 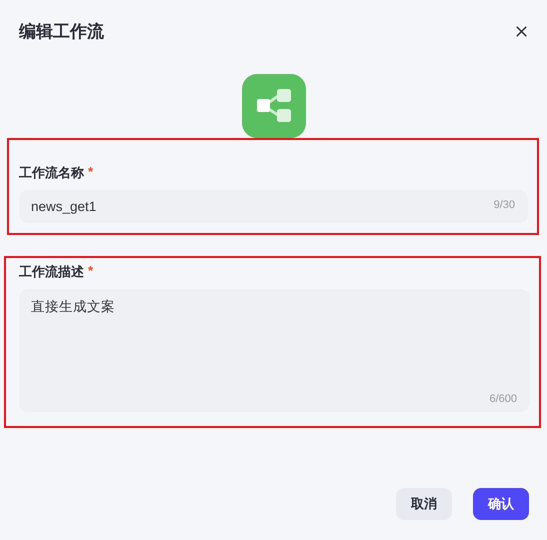 What do you see at coordinates (51, 173) in the screenshot?
I see `field-label: 工作流名称` at bounding box center [51, 173].